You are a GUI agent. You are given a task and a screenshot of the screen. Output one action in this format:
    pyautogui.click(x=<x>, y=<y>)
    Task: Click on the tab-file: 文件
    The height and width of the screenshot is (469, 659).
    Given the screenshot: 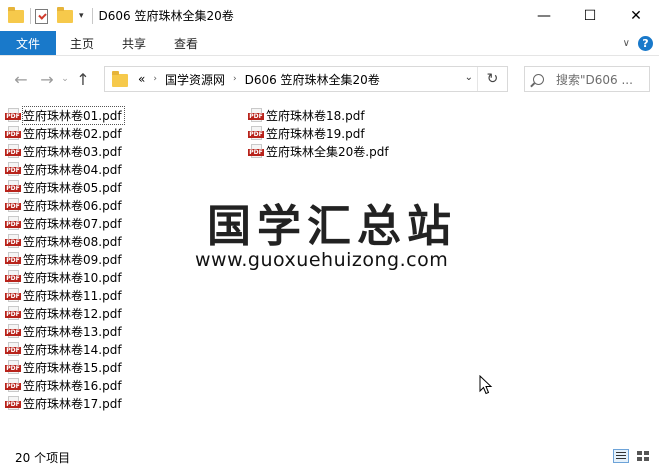 What is the action you would take?
    pyautogui.click(x=28, y=43)
    